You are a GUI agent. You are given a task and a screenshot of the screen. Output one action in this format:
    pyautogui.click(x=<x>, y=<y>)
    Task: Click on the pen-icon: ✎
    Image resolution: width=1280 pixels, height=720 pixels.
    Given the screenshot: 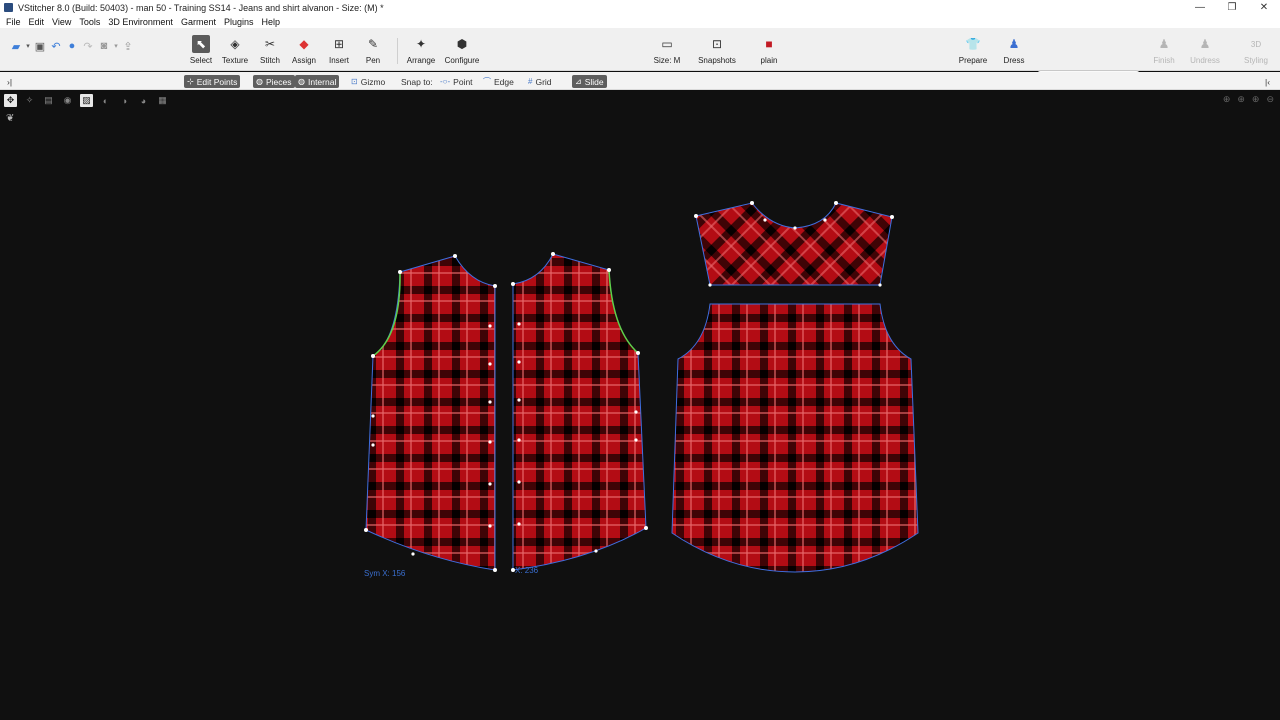 What is the action you would take?
    pyautogui.click(x=373, y=44)
    